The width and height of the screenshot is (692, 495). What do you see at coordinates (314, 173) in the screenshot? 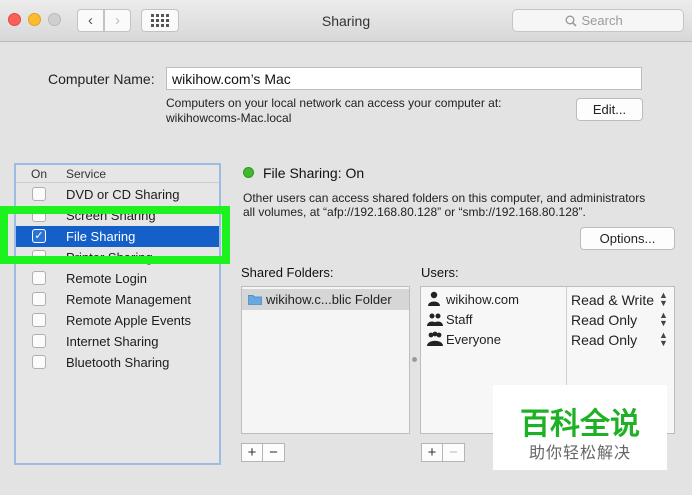
I see `file-sharing-status: File Sharing: On` at bounding box center [314, 173].